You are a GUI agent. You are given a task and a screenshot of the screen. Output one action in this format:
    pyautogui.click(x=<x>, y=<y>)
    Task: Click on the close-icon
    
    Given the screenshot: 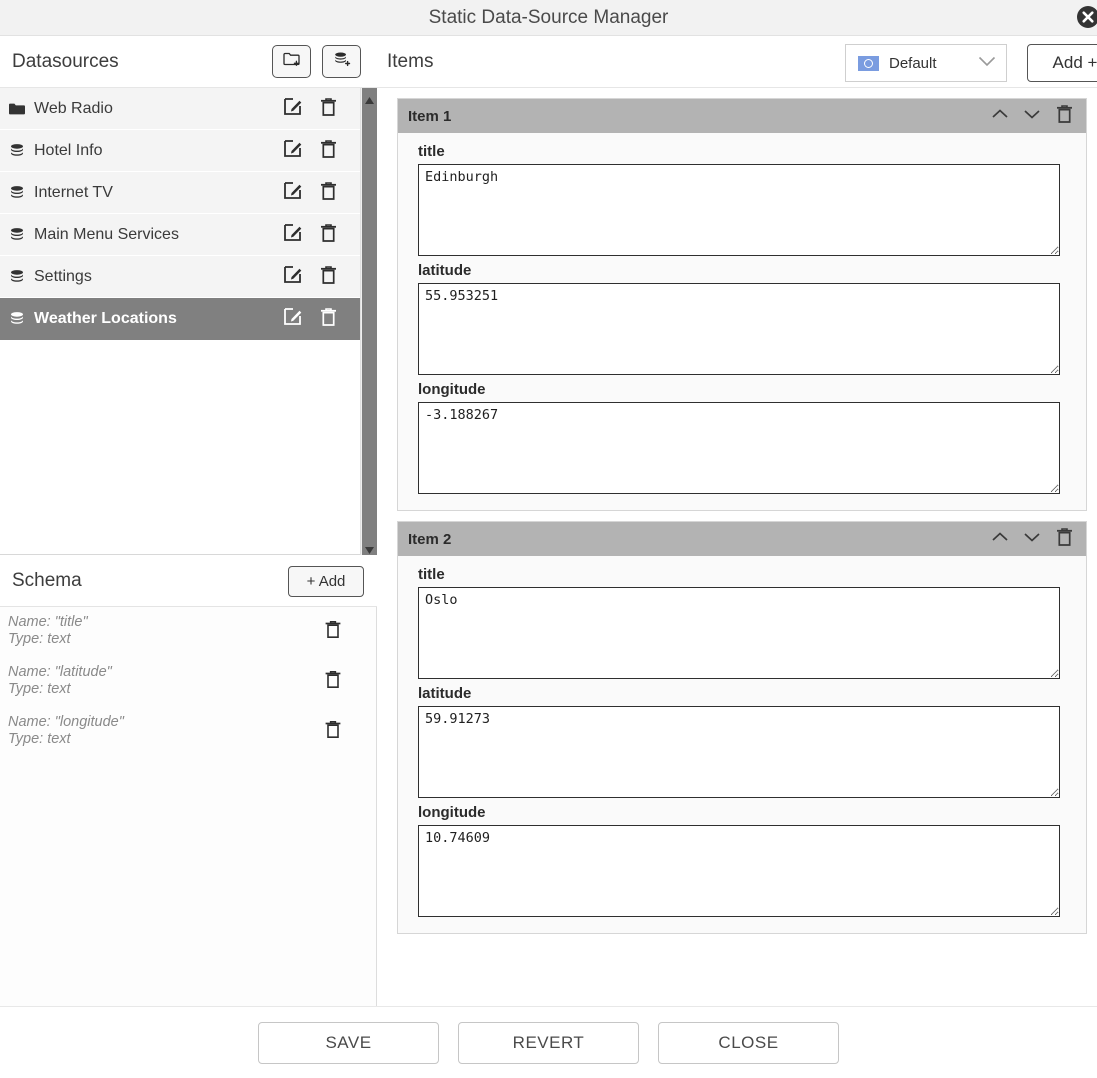 What is the action you would take?
    pyautogui.click(x=1085, y=17)
    